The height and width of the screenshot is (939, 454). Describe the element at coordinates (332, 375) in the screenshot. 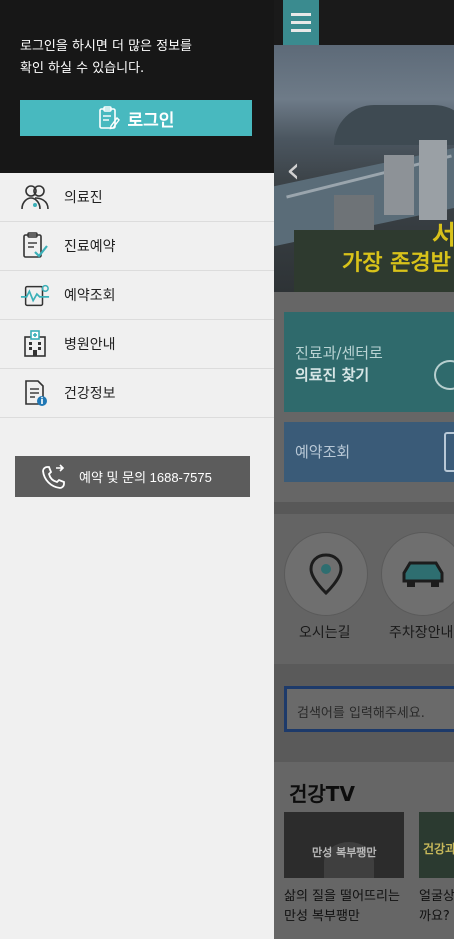

I see `find-doctor-line2: 의료진 찾기` at that location.